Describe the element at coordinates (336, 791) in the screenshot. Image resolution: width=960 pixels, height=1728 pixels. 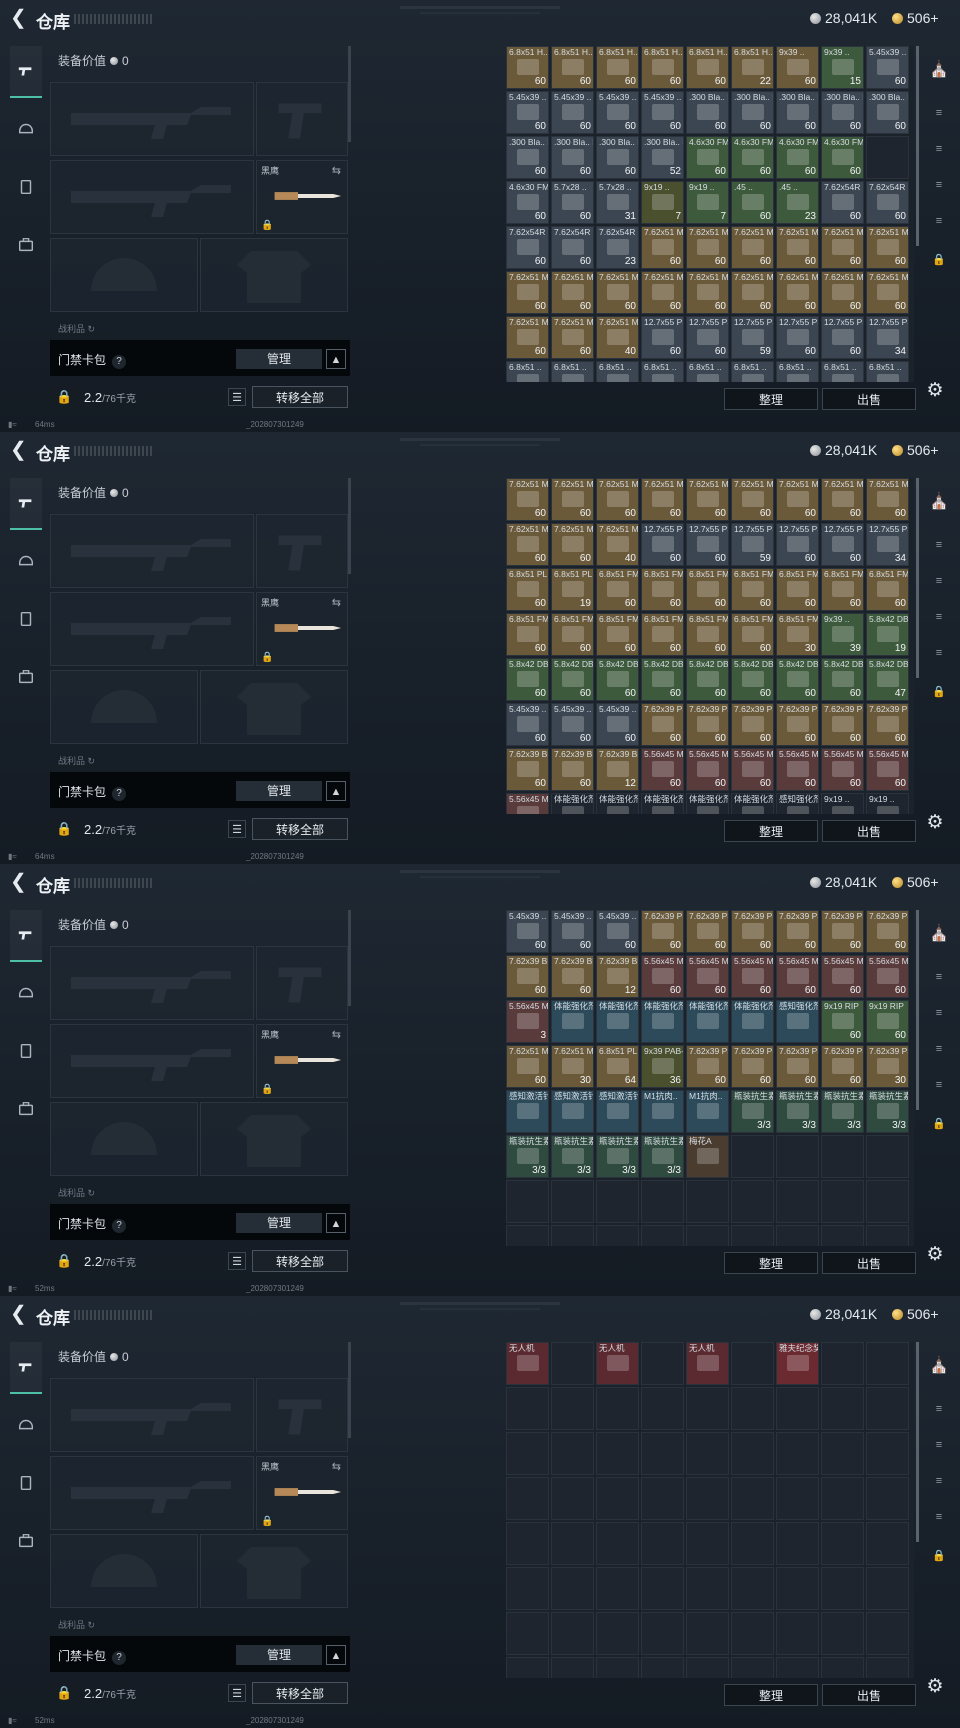
I see `chevron-up-icon: ▲` at that location.